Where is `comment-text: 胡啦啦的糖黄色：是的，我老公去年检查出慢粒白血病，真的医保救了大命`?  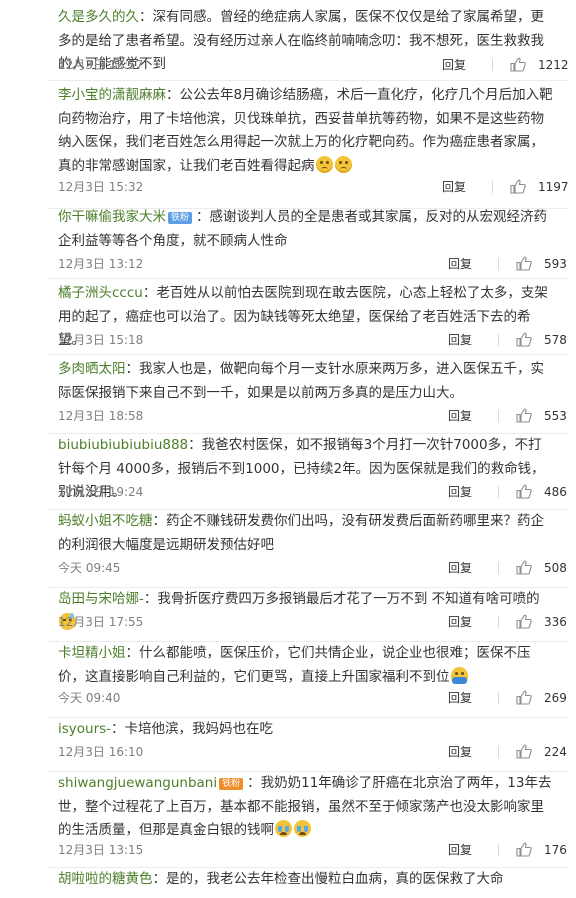 comment-text: 胡啦啦的糖黄色：是的，我老公去年检查出慢粒白血病，真的医保救了大命 is located at coordinates (306, 880).